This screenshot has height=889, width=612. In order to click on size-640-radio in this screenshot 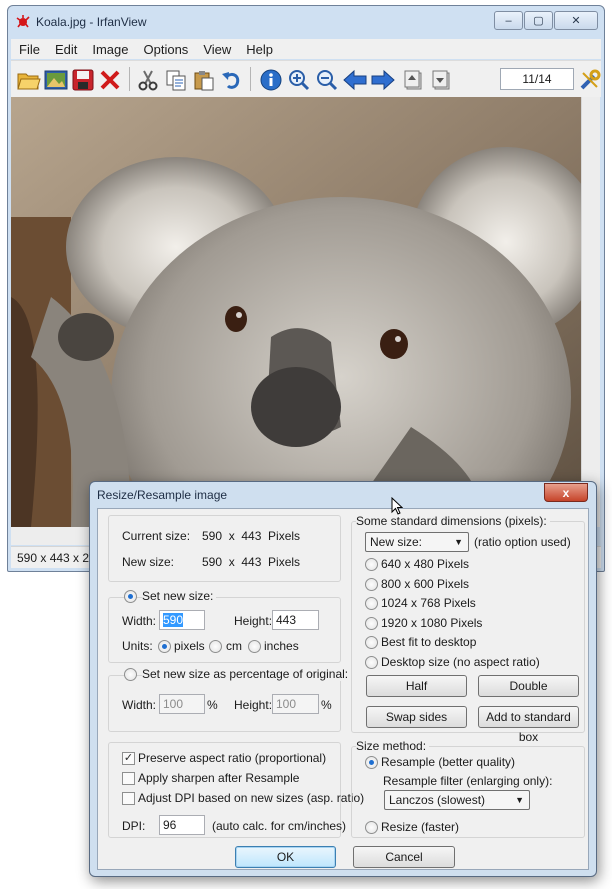, I will do `click(371, 564)`.